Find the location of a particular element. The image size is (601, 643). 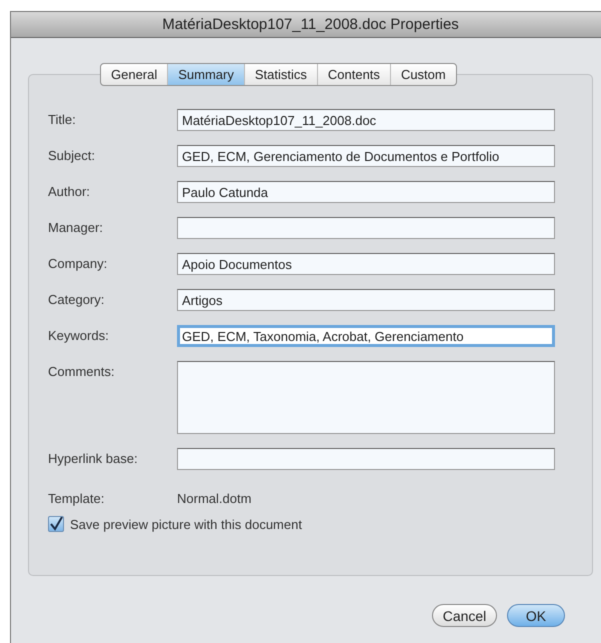

field-label: Title: is located at coordinates (62, 119).